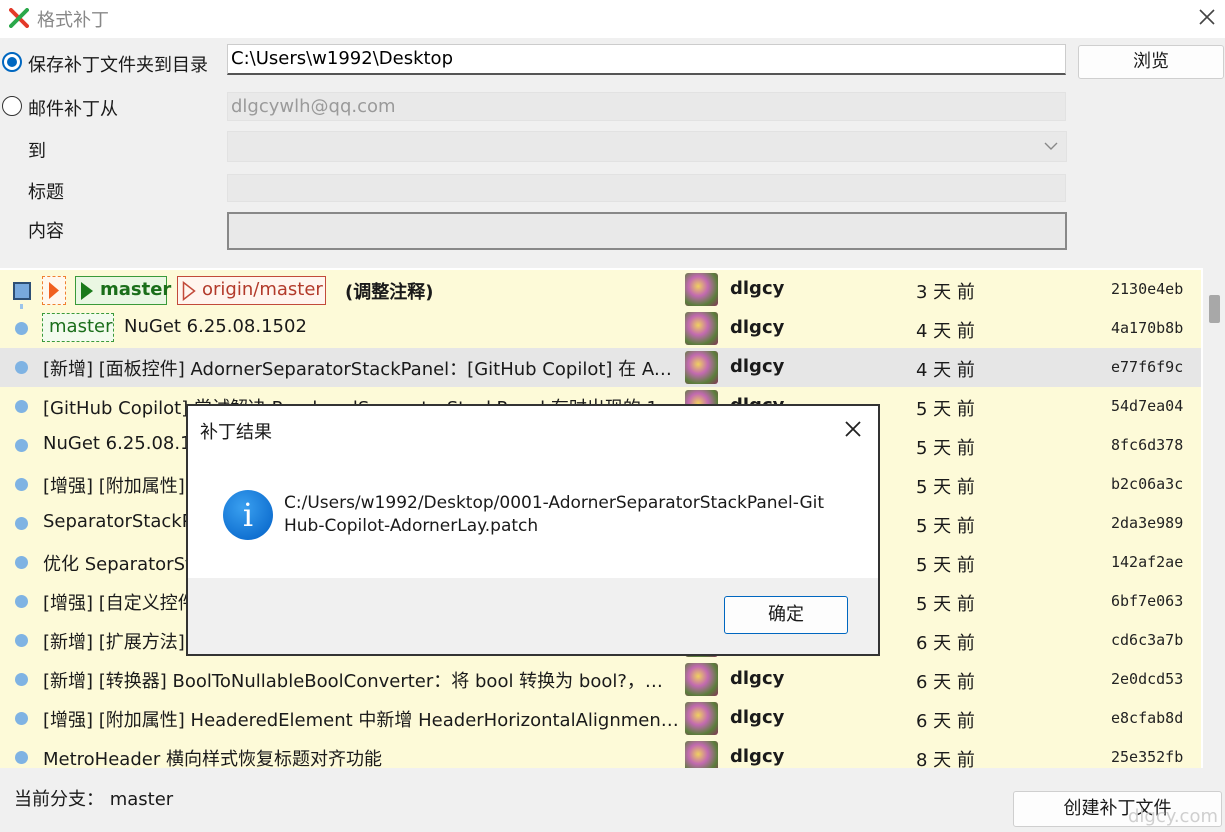  I want to click on current-branch-label: 当前分支： master, so click(94, 799).